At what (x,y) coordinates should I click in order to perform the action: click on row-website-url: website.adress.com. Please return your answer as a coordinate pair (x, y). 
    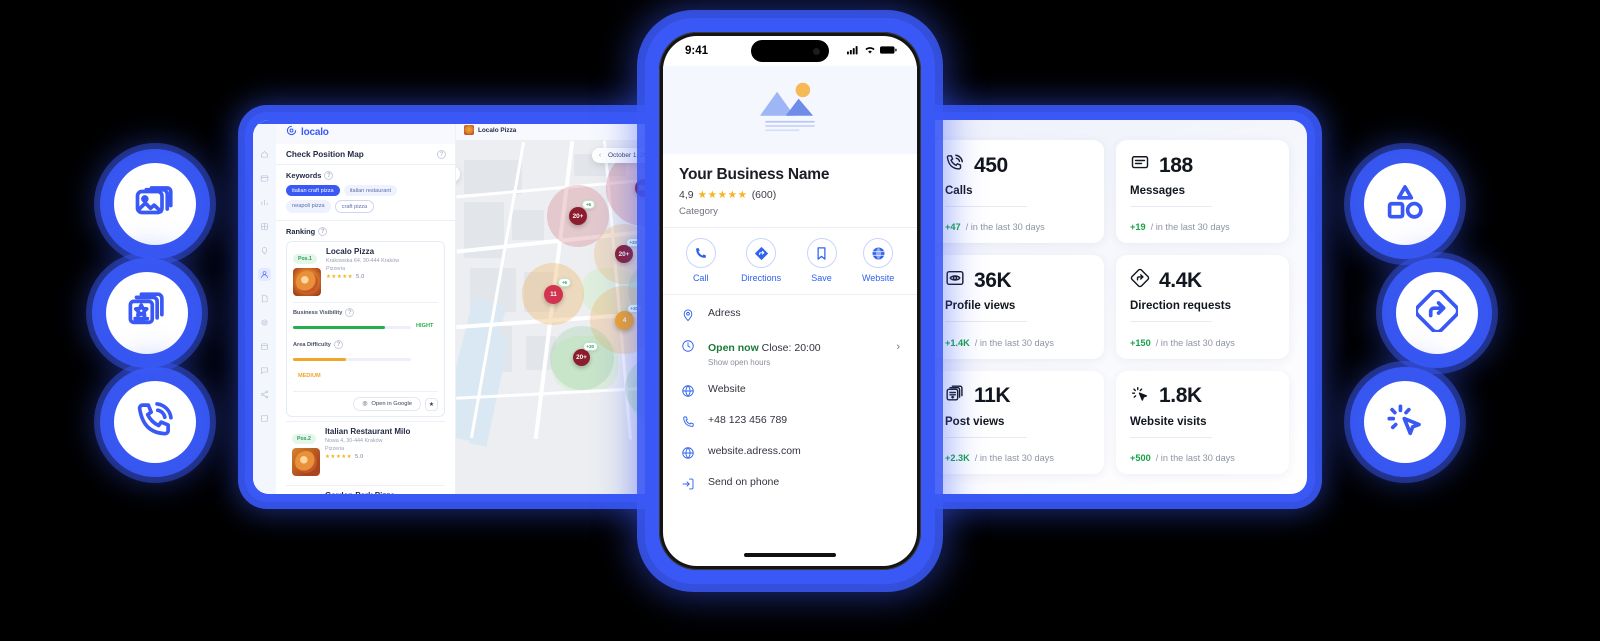
    Looking at the image, I should click on (790, 452).